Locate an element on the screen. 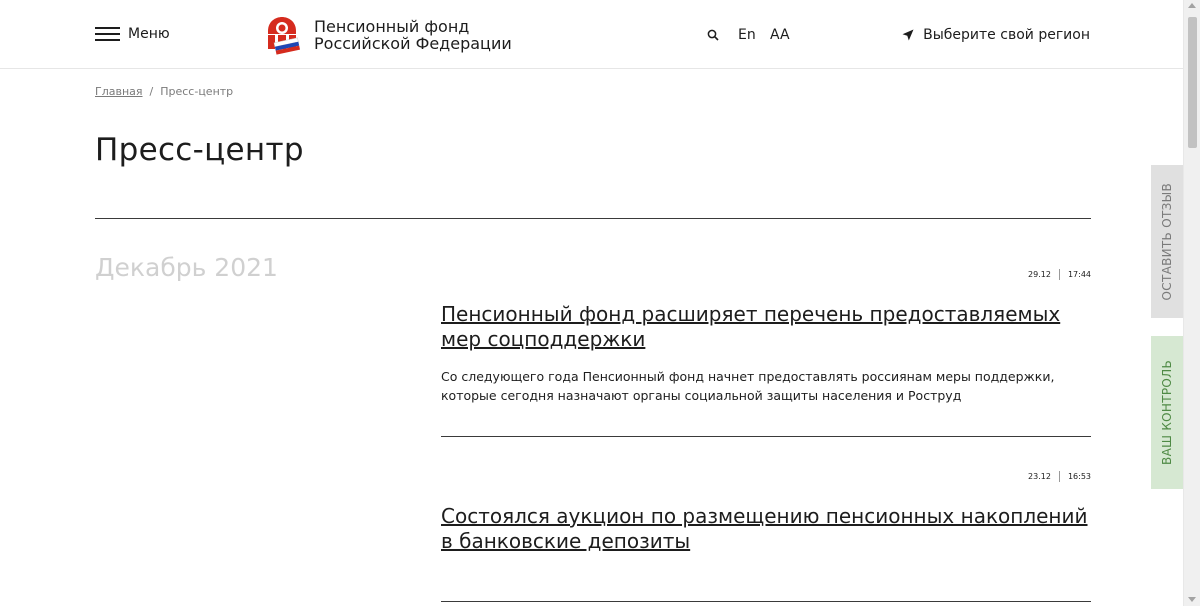 This screenshot has width=1200, height=606. news-date: 29.12 is located at coordinates (1039, 274).